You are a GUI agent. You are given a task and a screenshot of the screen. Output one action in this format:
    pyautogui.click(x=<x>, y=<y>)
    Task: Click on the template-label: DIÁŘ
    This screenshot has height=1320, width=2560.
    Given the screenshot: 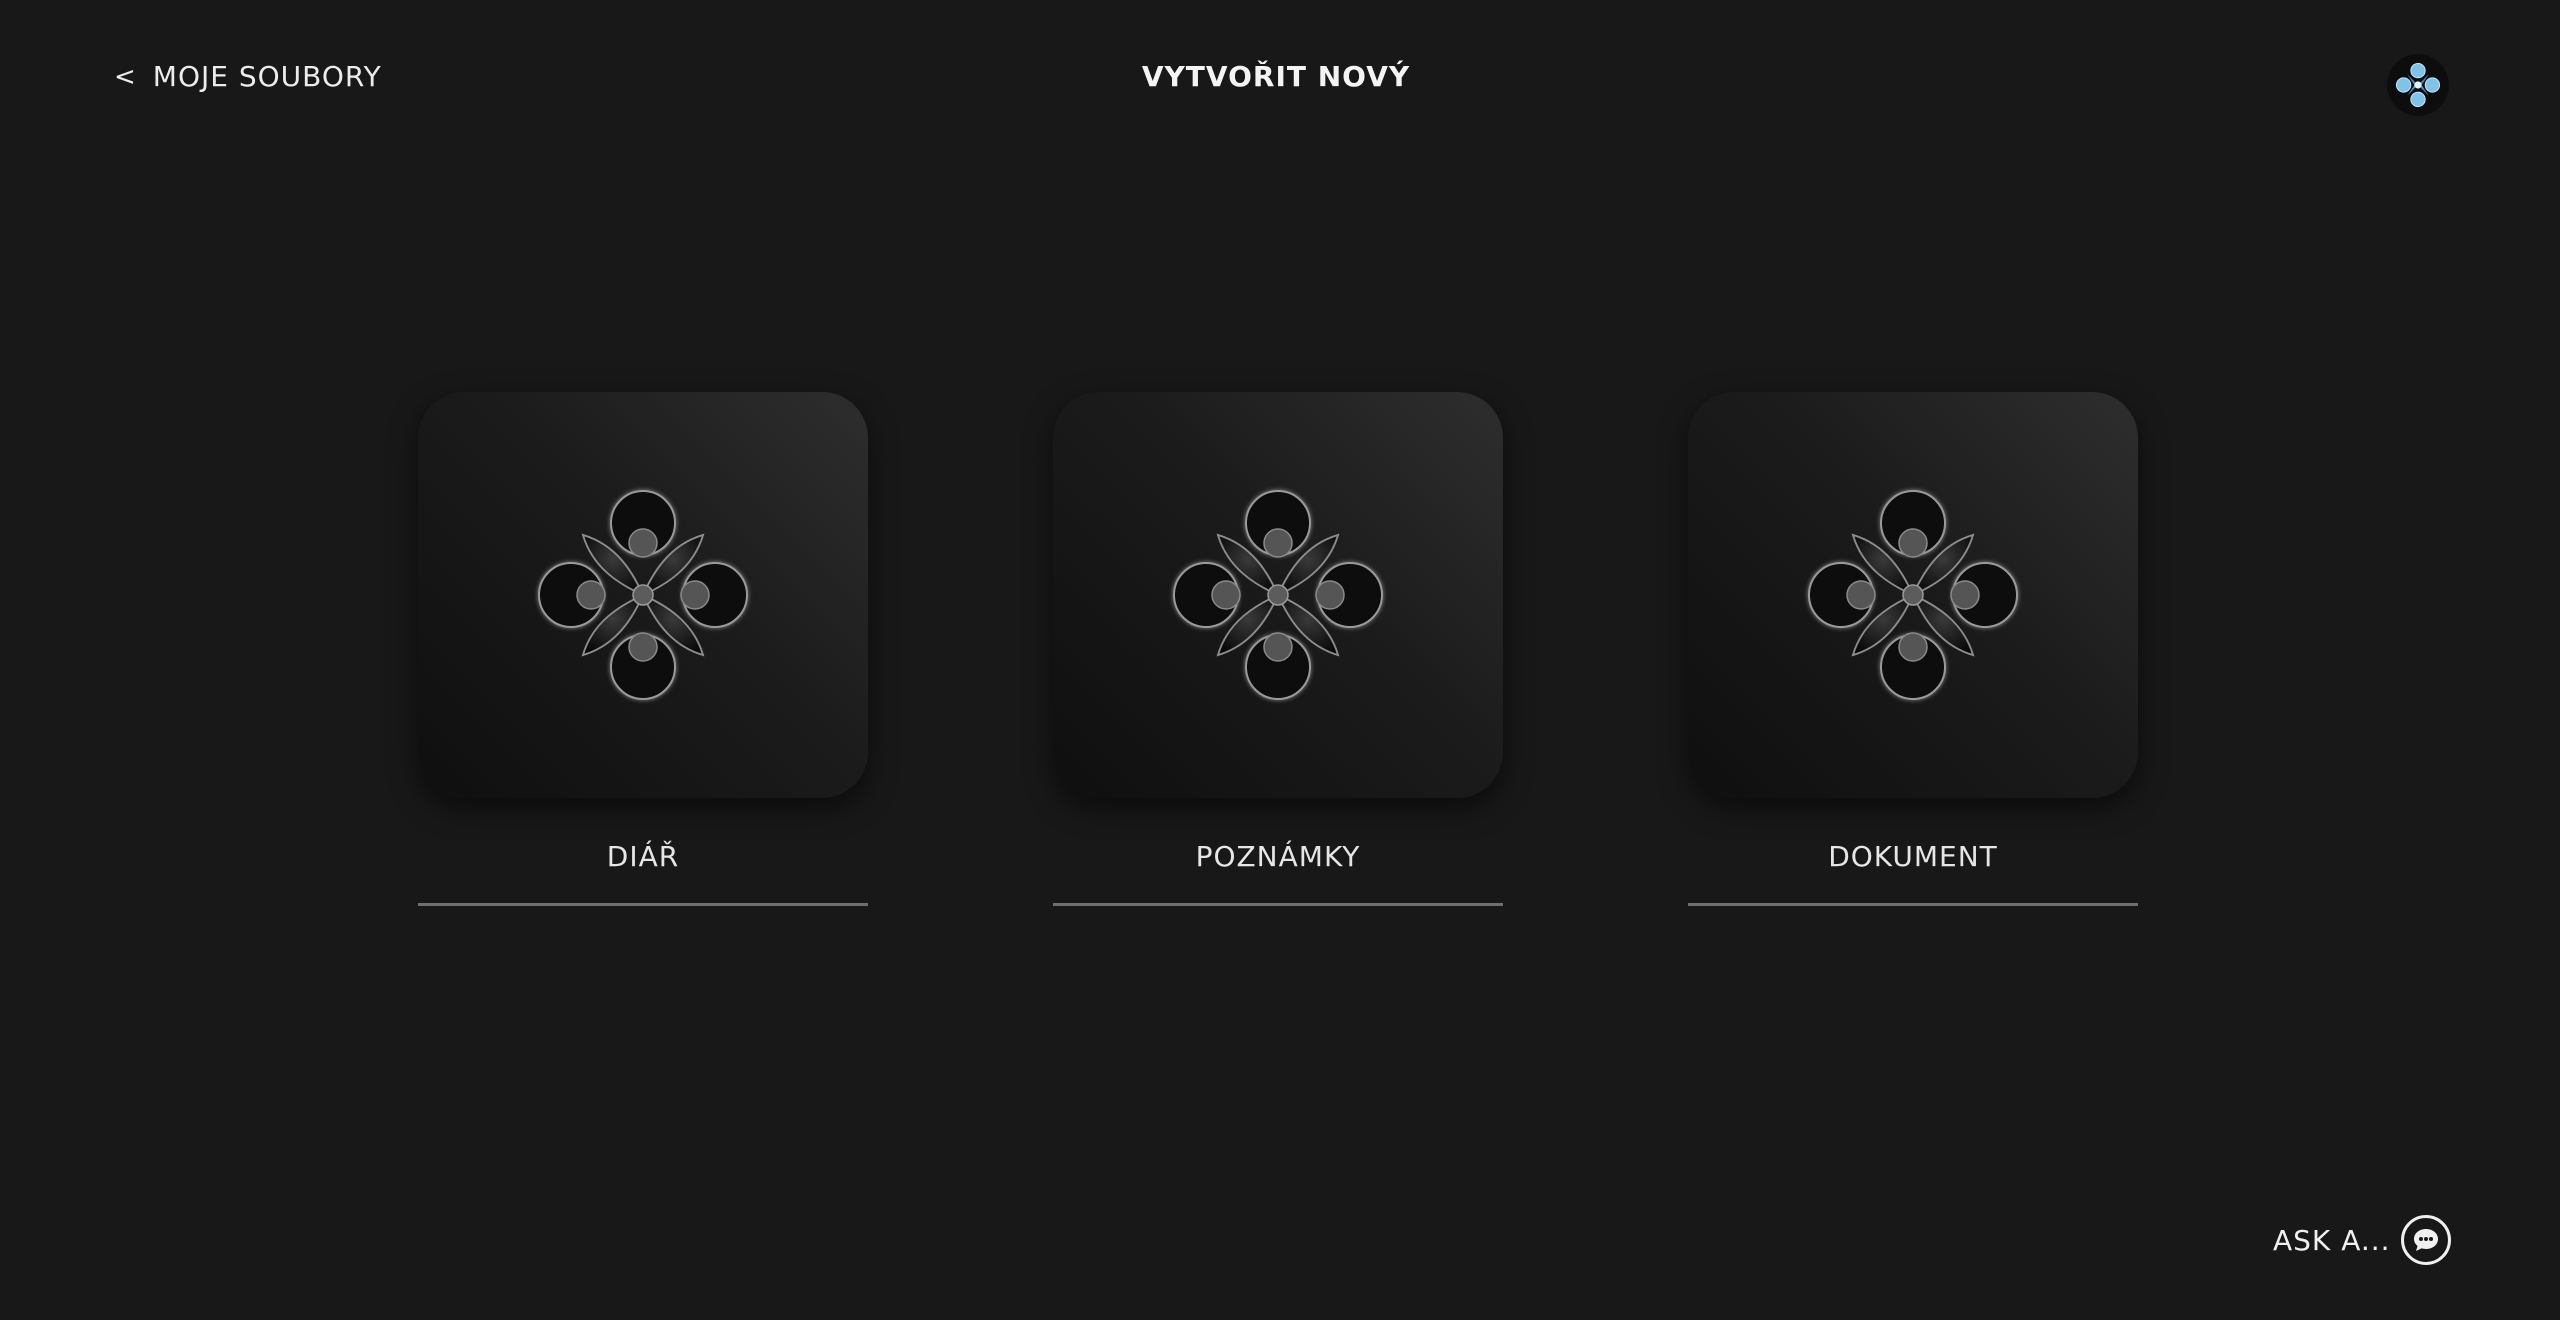 What is the action you would take?
    pyautogui.click(x=643, y=856)
    